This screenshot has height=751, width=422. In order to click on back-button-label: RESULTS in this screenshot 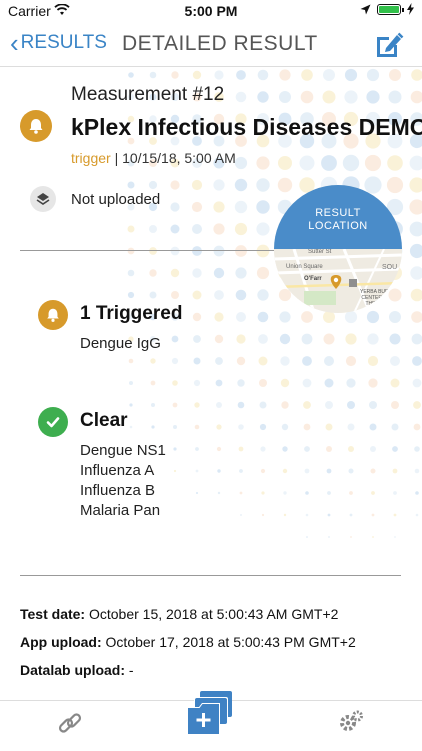, I will do `click(63, 42)`.